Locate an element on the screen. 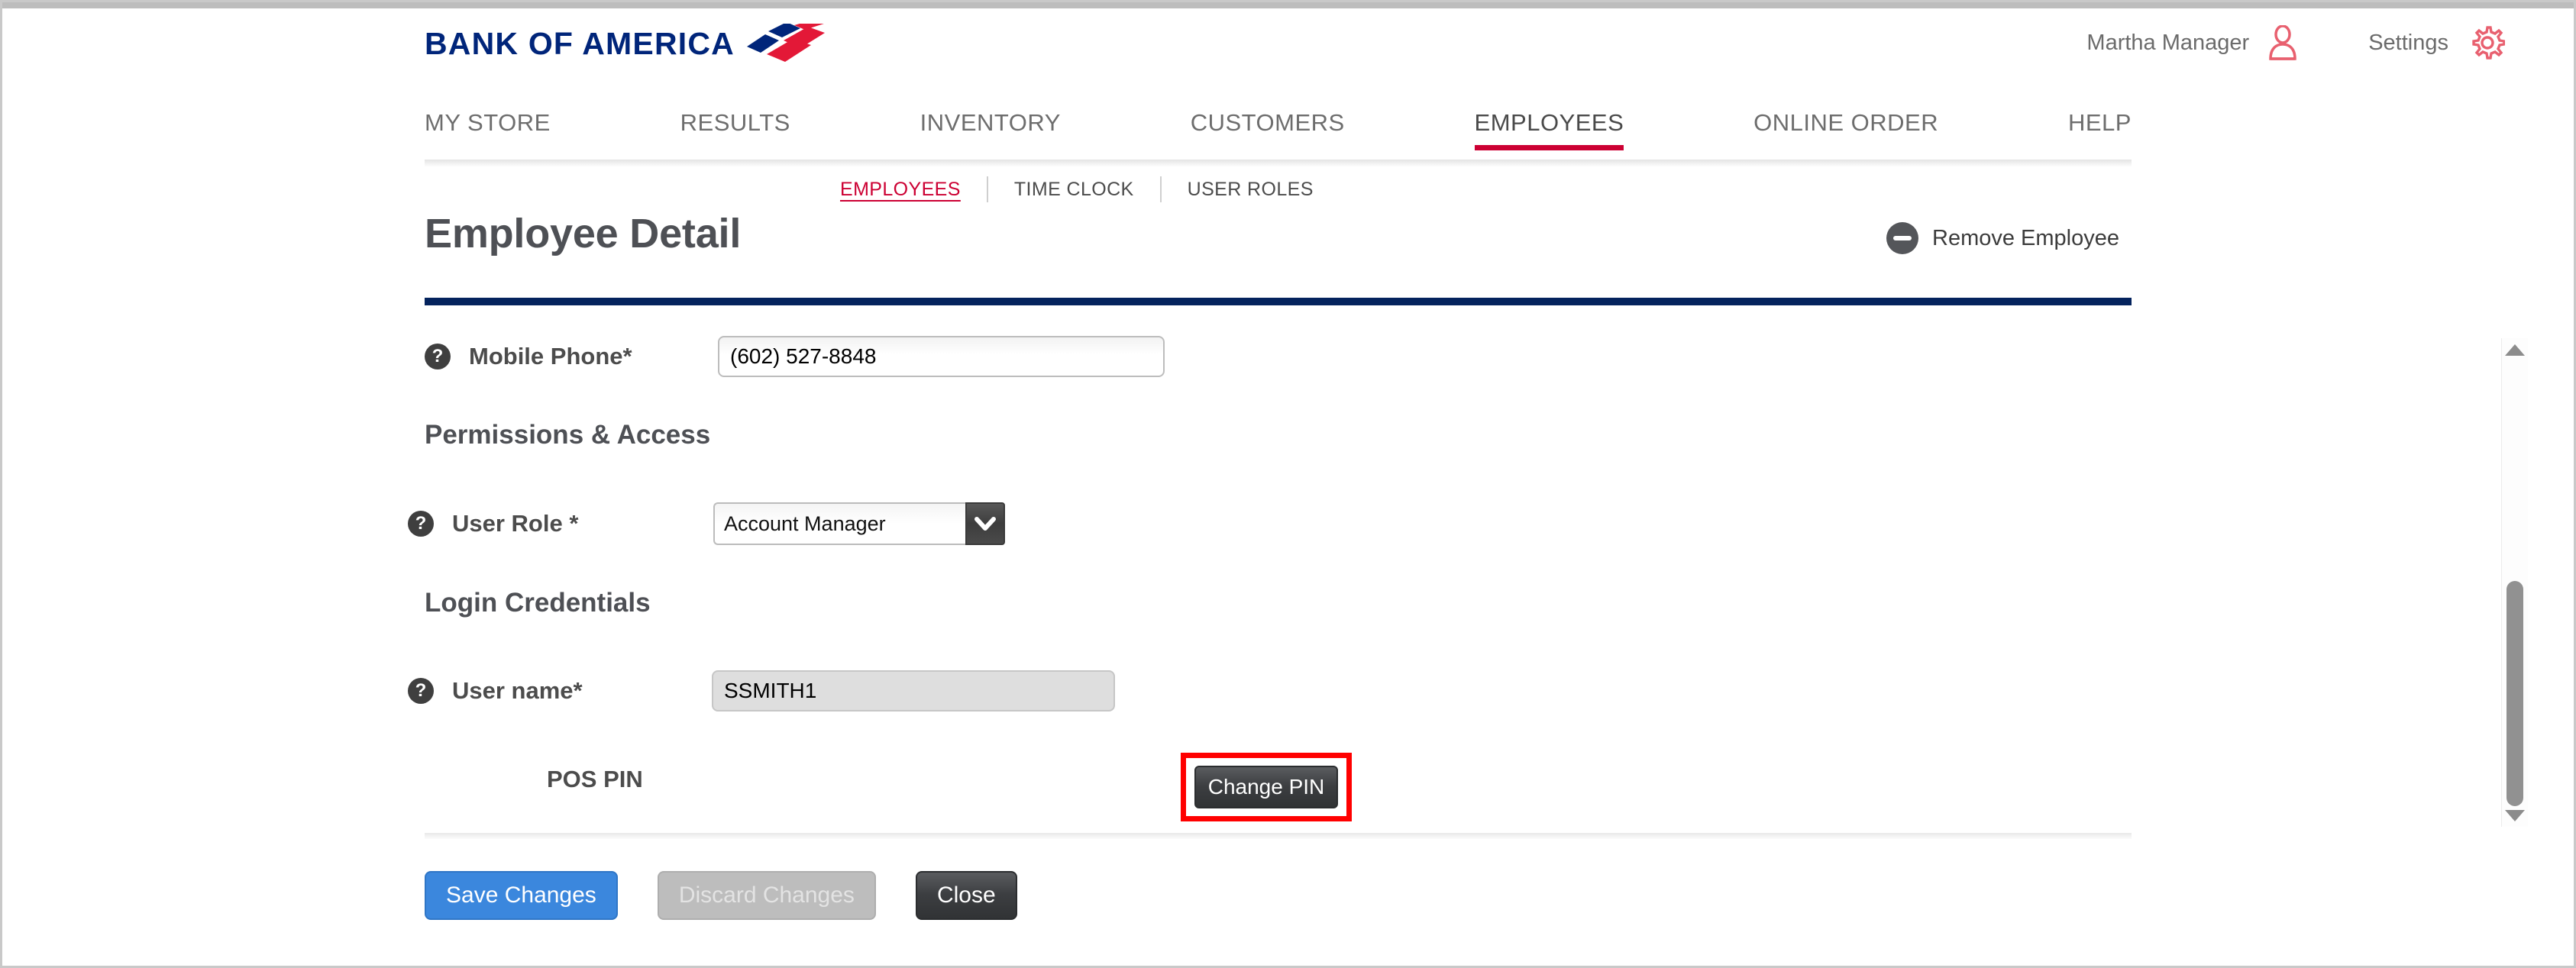 This screenshot has height=968, width=2576. field-row-user-role: ? User Role * Account Manager is located at coordinates (706, 523).